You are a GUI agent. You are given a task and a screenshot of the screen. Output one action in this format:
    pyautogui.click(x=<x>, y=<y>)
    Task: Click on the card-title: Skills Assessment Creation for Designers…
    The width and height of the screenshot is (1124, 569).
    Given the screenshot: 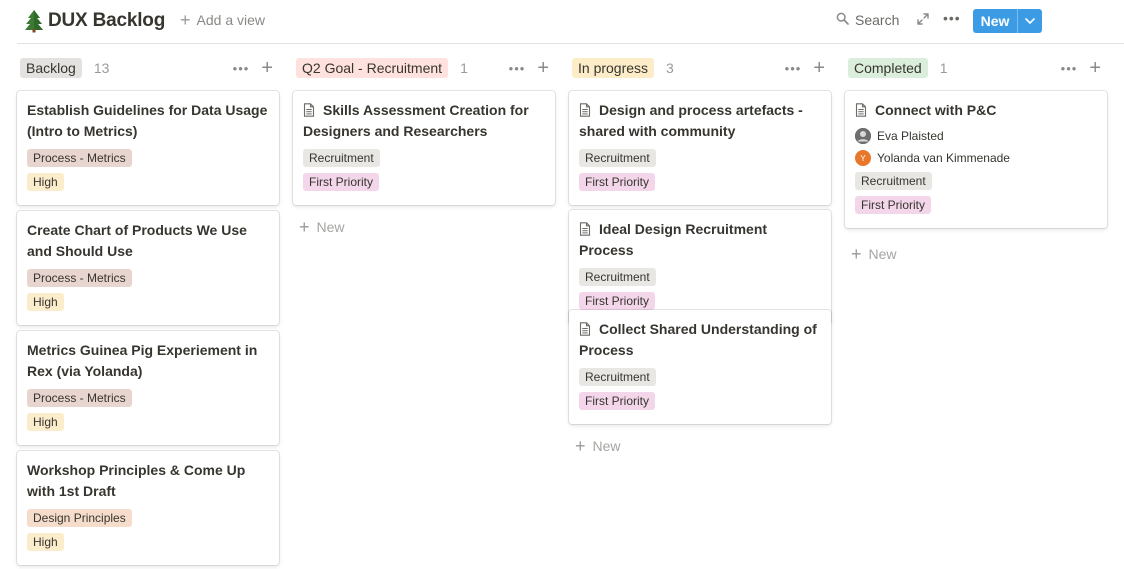 What is the action you would take?
    pyautogui.click(x=424, y=121)
    